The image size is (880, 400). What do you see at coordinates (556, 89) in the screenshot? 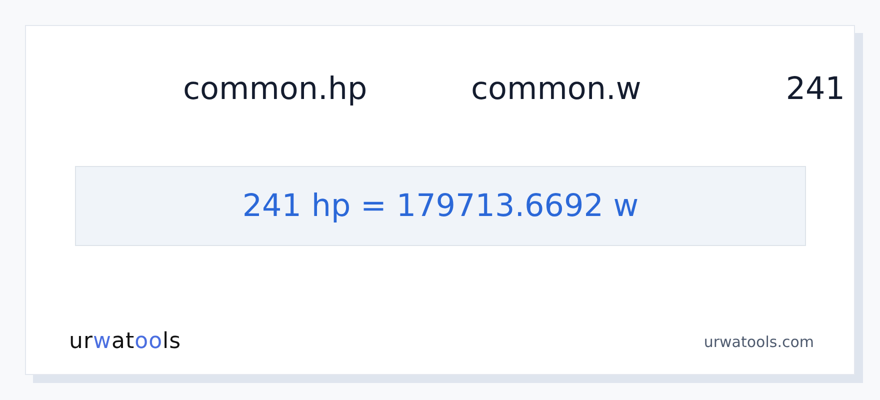
I see `to-unit: common.w` at bounding box center [556, 89].